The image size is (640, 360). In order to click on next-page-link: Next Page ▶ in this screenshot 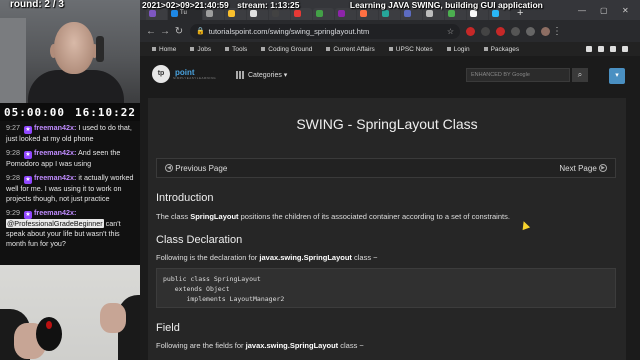, I will do `click(583, 168)`.